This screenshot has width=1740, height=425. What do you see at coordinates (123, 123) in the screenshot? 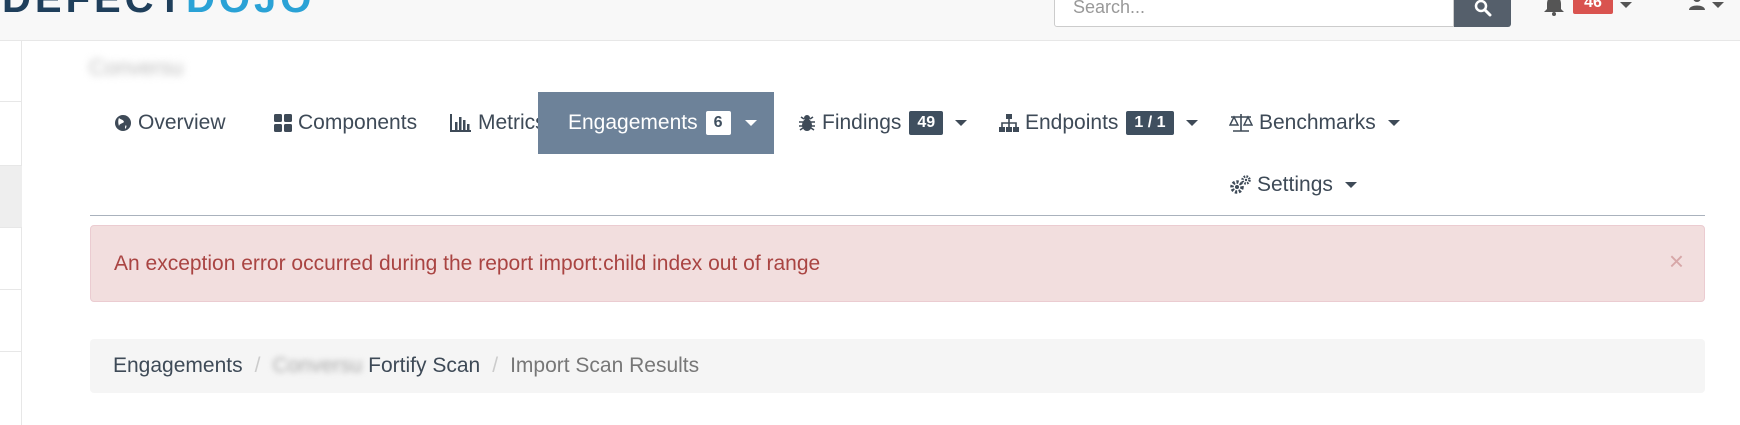
I see `globe-icon` at bounding box center [123, 123].